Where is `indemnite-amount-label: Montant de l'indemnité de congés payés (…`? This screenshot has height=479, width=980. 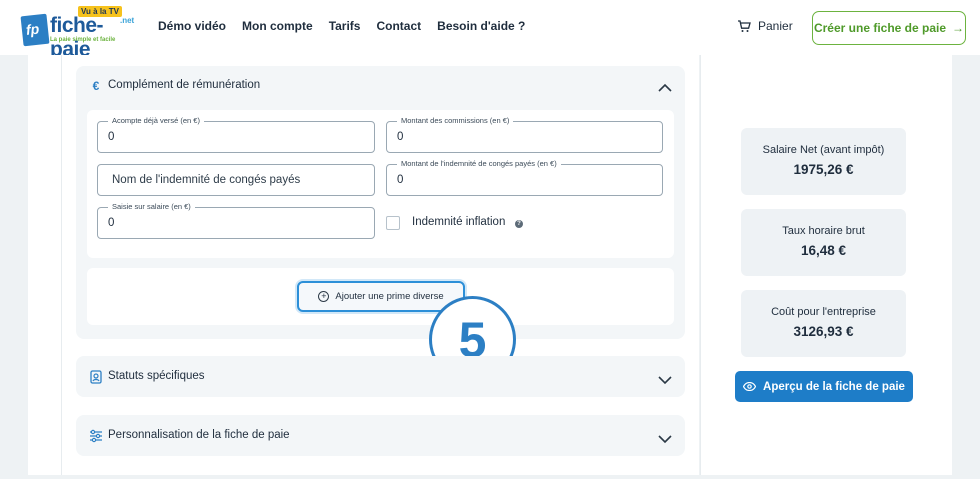
indemnite-amount-label: Montant de l'indemnité de congés payés (… is located at coordinates (479, 163).